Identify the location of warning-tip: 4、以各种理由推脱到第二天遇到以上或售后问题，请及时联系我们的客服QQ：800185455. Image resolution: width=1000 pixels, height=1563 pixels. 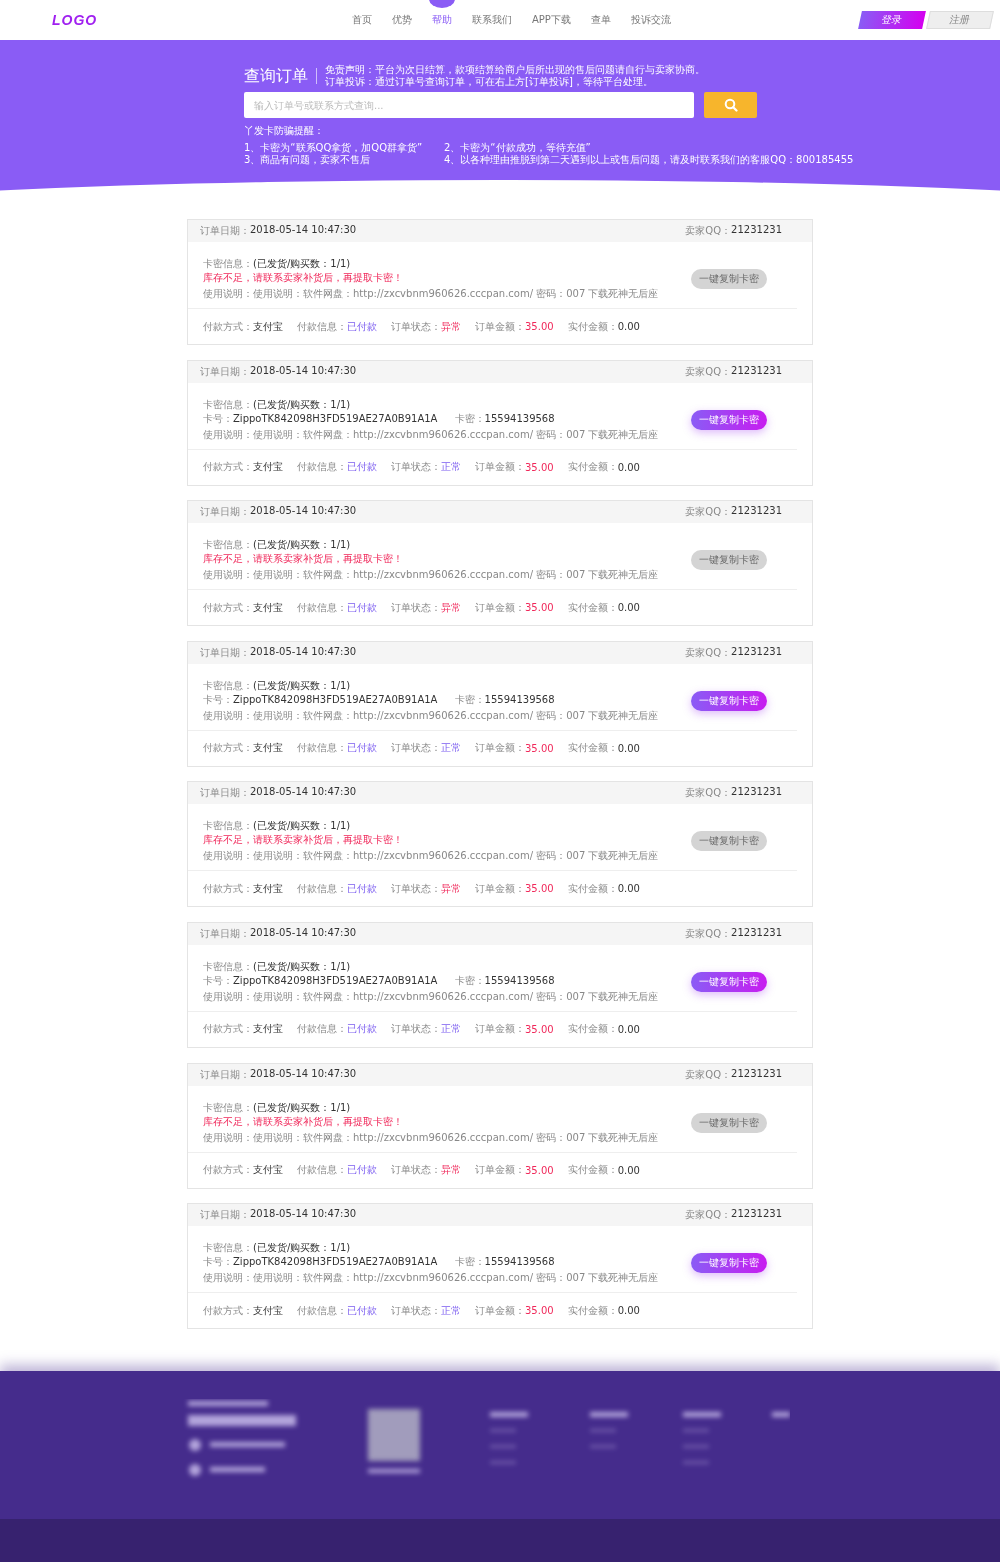
(649, 160).